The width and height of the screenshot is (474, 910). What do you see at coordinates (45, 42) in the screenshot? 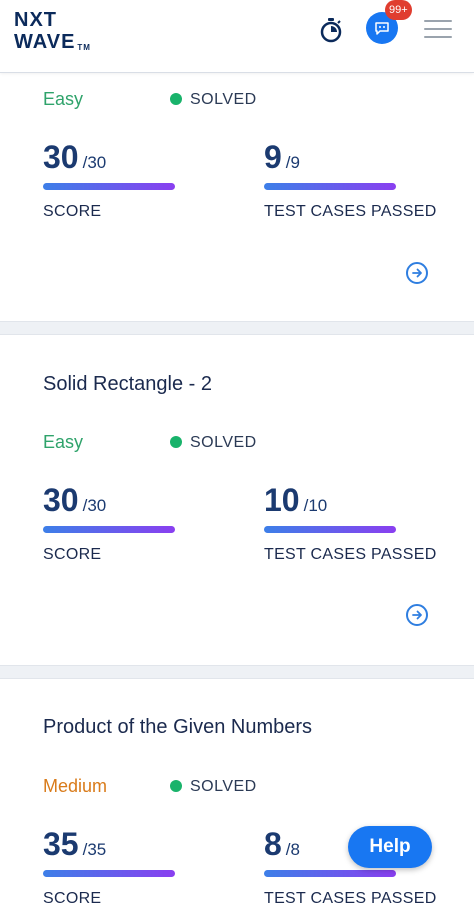
I see `logo-word: WAVE` at bounding box center [45, 42].